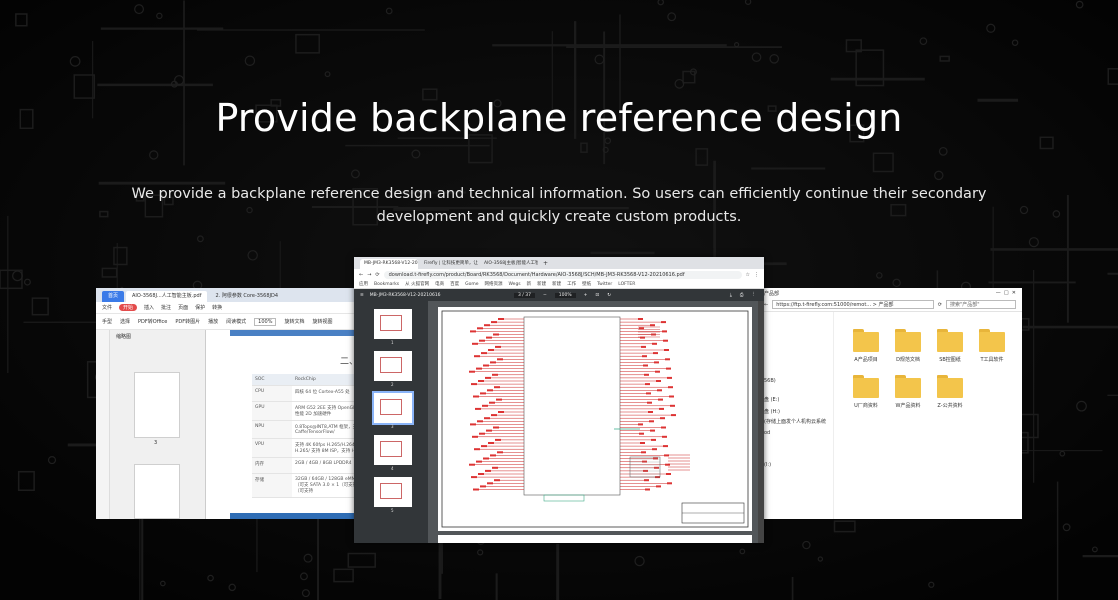  I want to click on bookmark-item: 从 火狐官网, so click(417, 284).